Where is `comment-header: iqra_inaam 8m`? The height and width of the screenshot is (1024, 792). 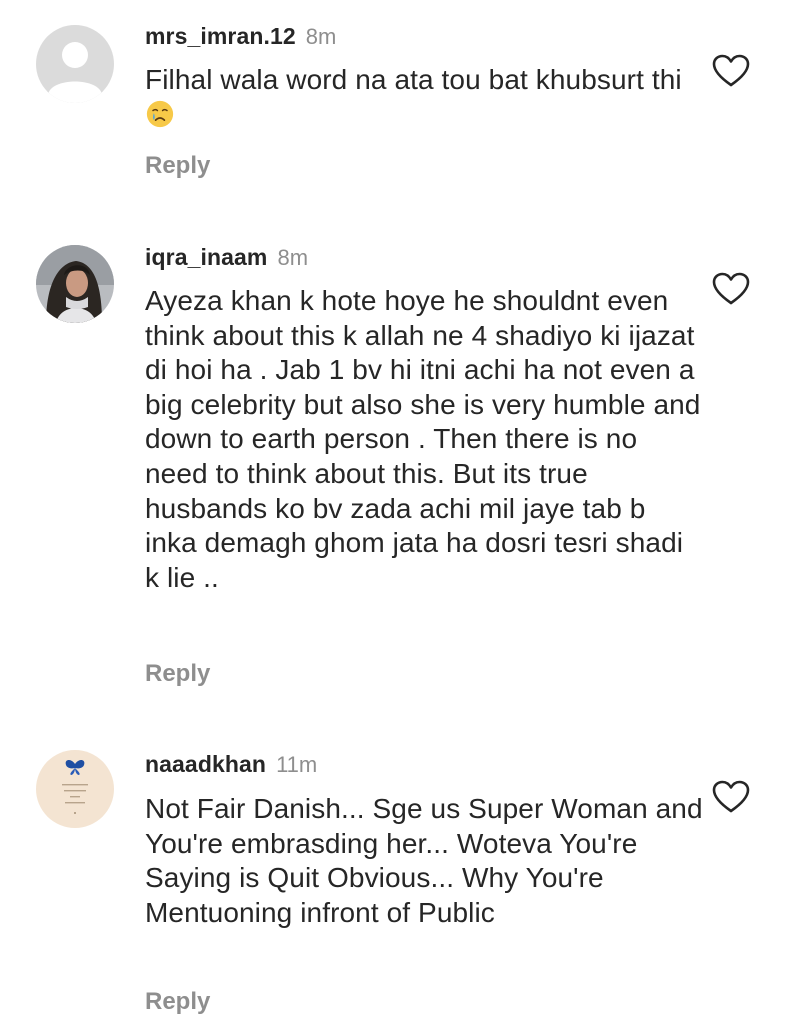
comment-header: iqra_inaam 8m is located at coordinates (226, 257).